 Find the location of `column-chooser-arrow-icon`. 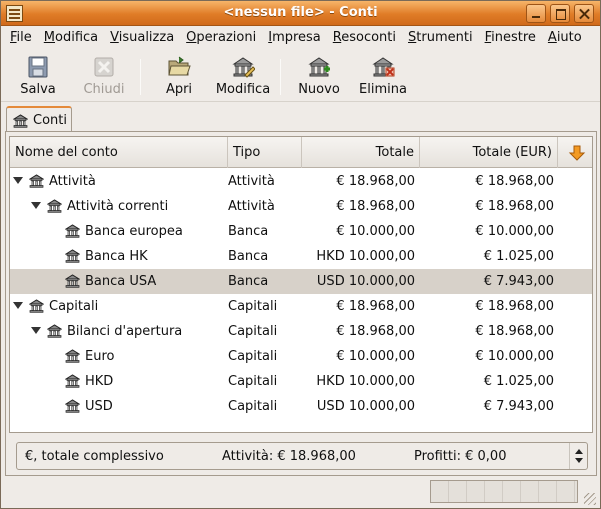

column-chooser-arrow-icon is located at coordinates (577, 153).